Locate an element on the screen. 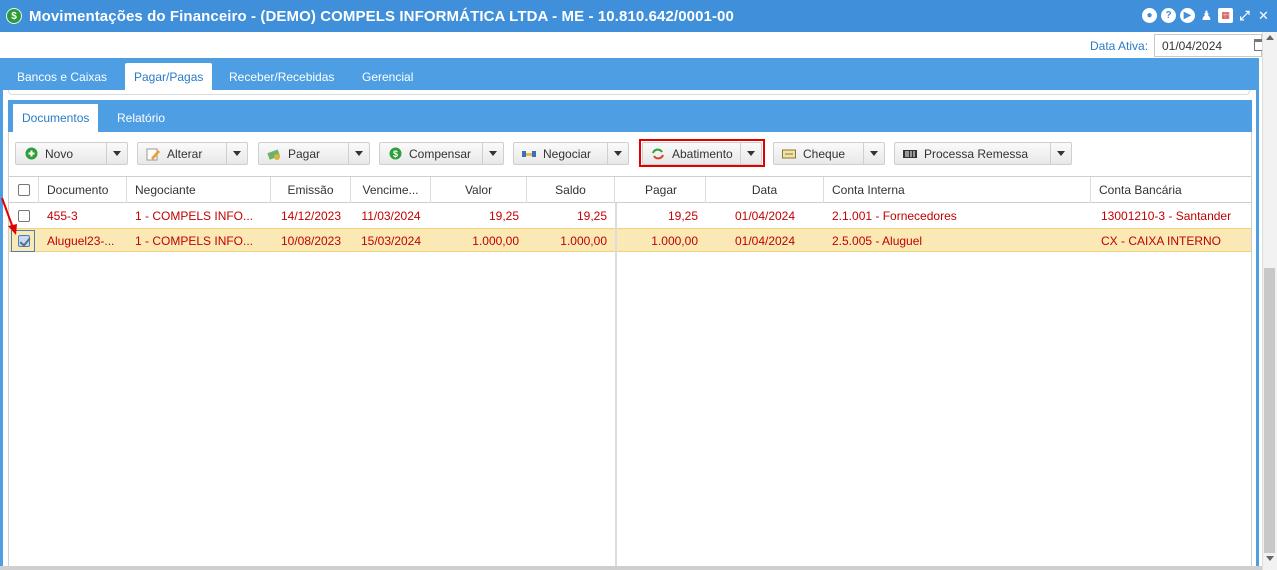  compensar-label: Compensar is located at coordinates (440, 153).